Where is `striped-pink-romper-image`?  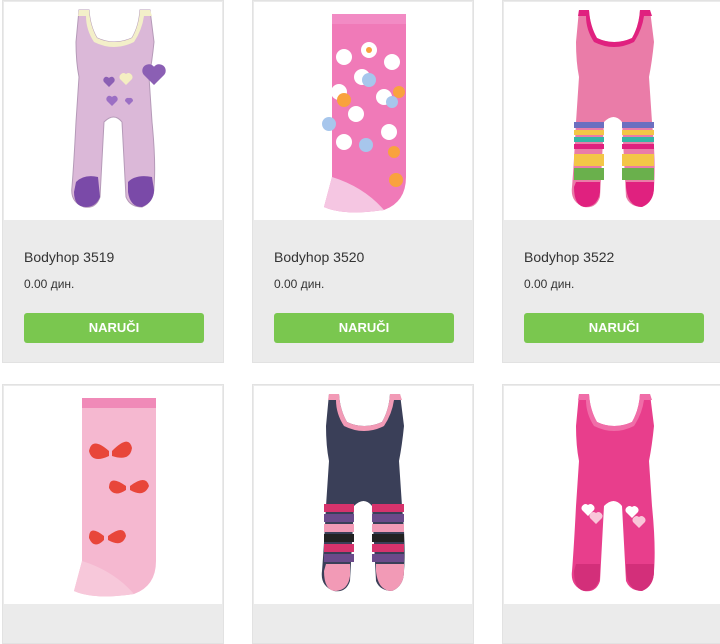 striped-pink-romper-image is located at coordinates (613, 109).